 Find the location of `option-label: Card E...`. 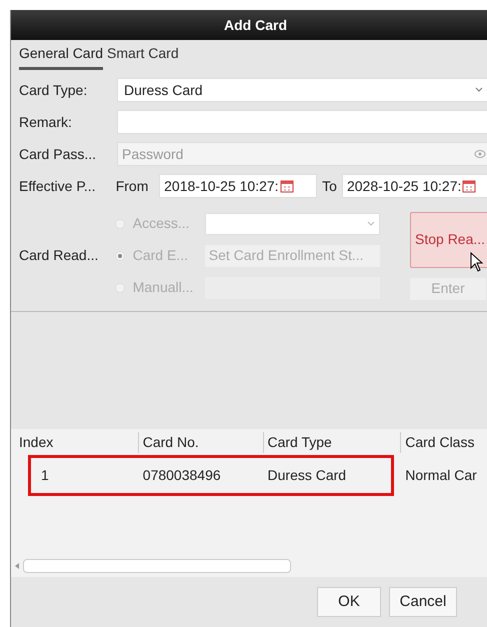

option-label: Card E... is located at coordinates (160, 255).